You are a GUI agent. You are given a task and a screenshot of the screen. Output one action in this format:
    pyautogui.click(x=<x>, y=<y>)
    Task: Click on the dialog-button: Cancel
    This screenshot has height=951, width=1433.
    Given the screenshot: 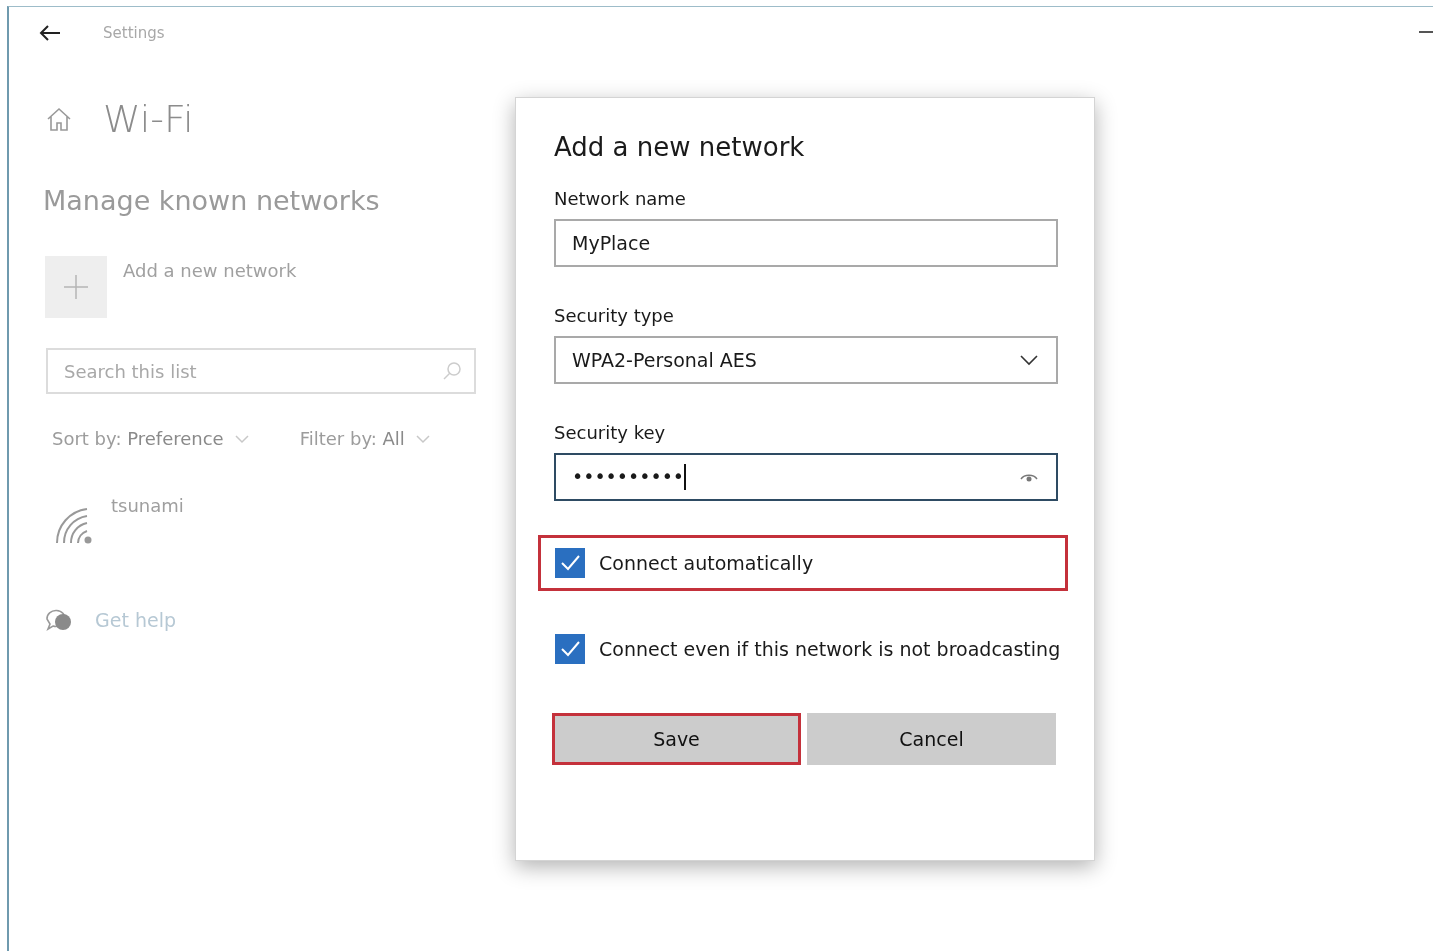 What is the action you would take?
    pyautogui.click(x=931, y=739)
    